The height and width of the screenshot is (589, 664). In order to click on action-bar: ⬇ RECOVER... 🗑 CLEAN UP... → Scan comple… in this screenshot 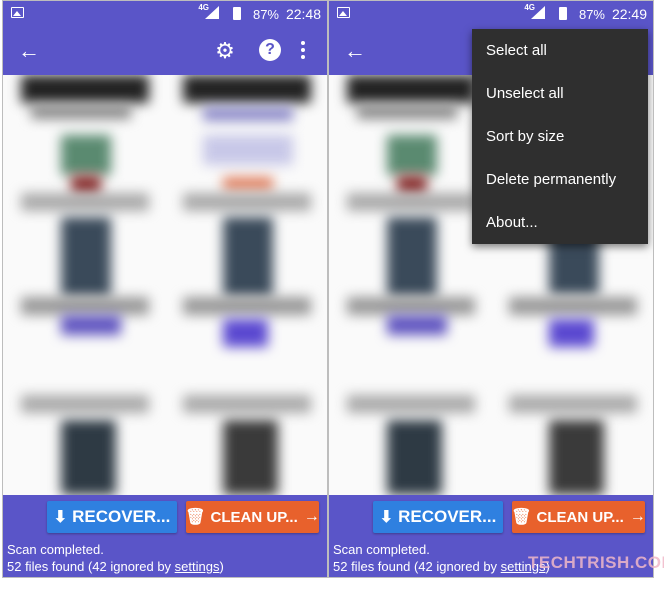, I will do `click(165, 536)`.